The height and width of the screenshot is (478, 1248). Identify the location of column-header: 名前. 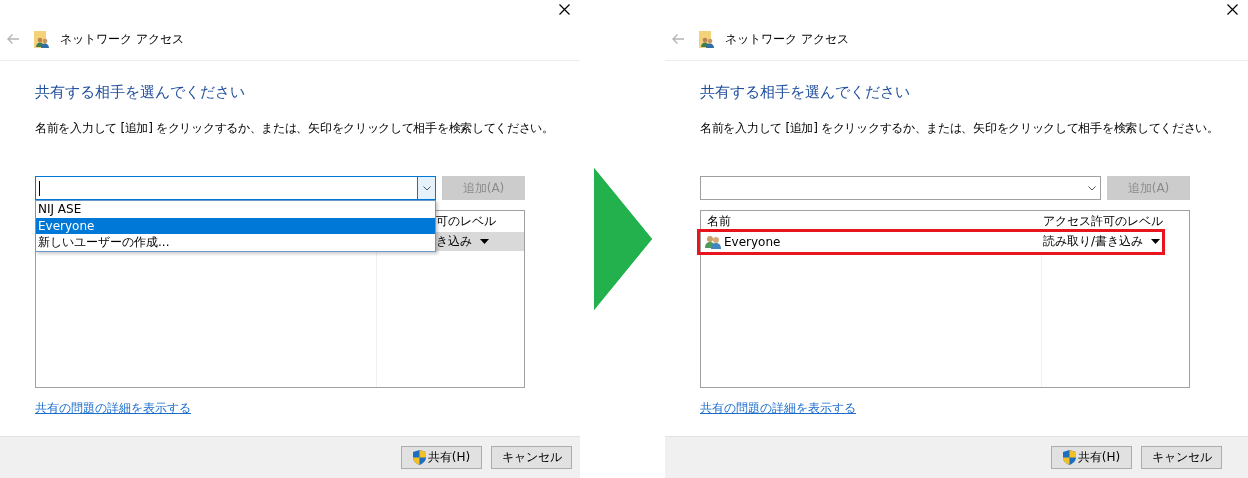
(719, 221).